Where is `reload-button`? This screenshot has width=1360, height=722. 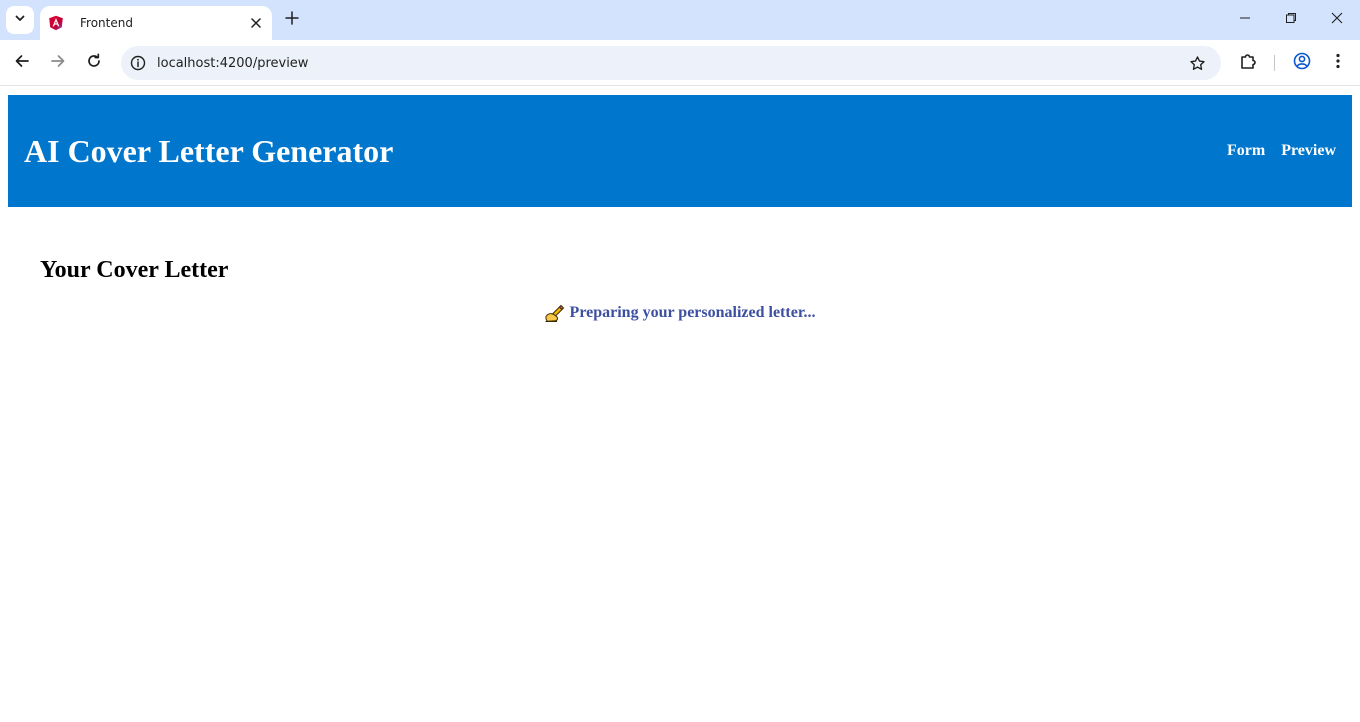 reload-button is located at coordinates (94, 63).